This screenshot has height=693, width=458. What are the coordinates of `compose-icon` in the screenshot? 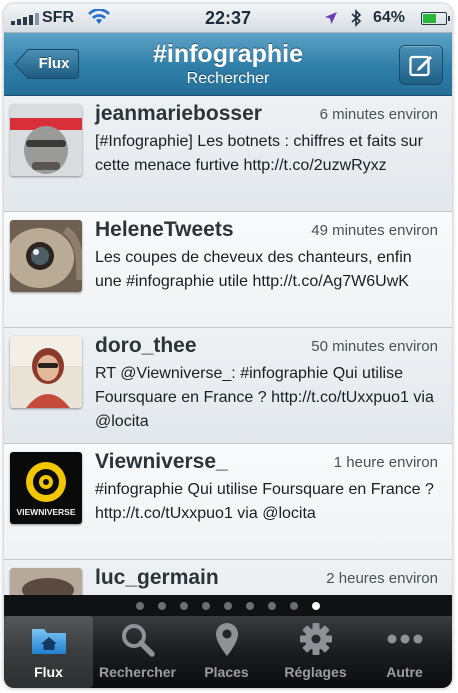 It's located at (420, 66).